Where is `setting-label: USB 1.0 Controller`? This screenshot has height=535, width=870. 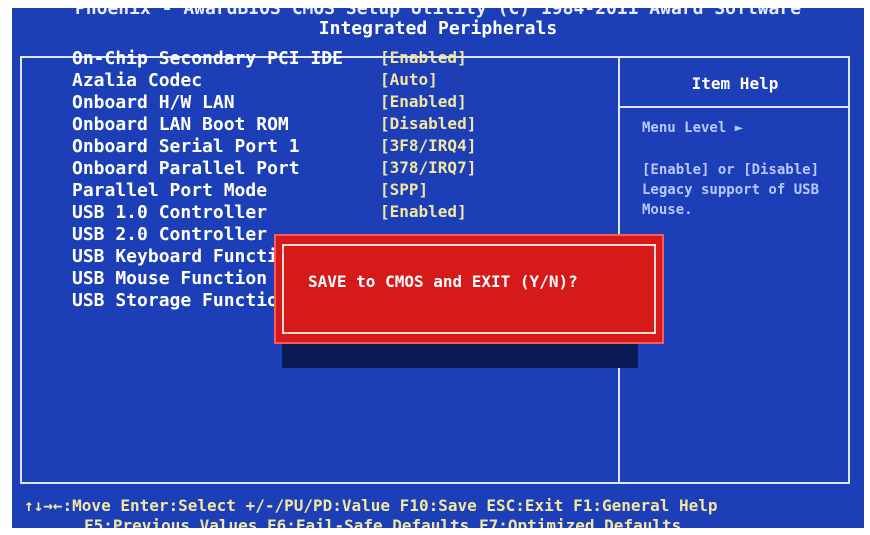 setting-label: USB 1.0 Controller is located at coordinates (170, 212).